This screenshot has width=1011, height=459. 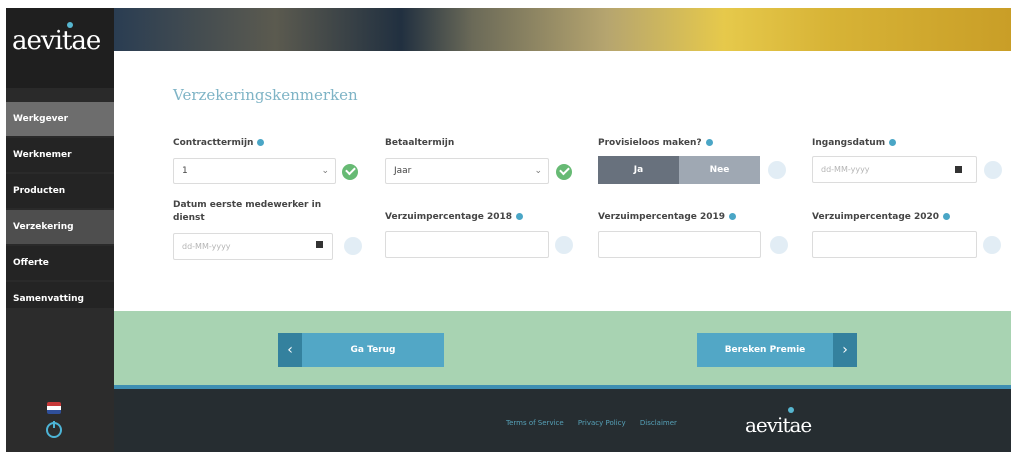 What do you see at coordinates (60, 155) in the screenshot?
I see `sidebar-item-werknemer: Werknemer` at bounding box center [60, 155].